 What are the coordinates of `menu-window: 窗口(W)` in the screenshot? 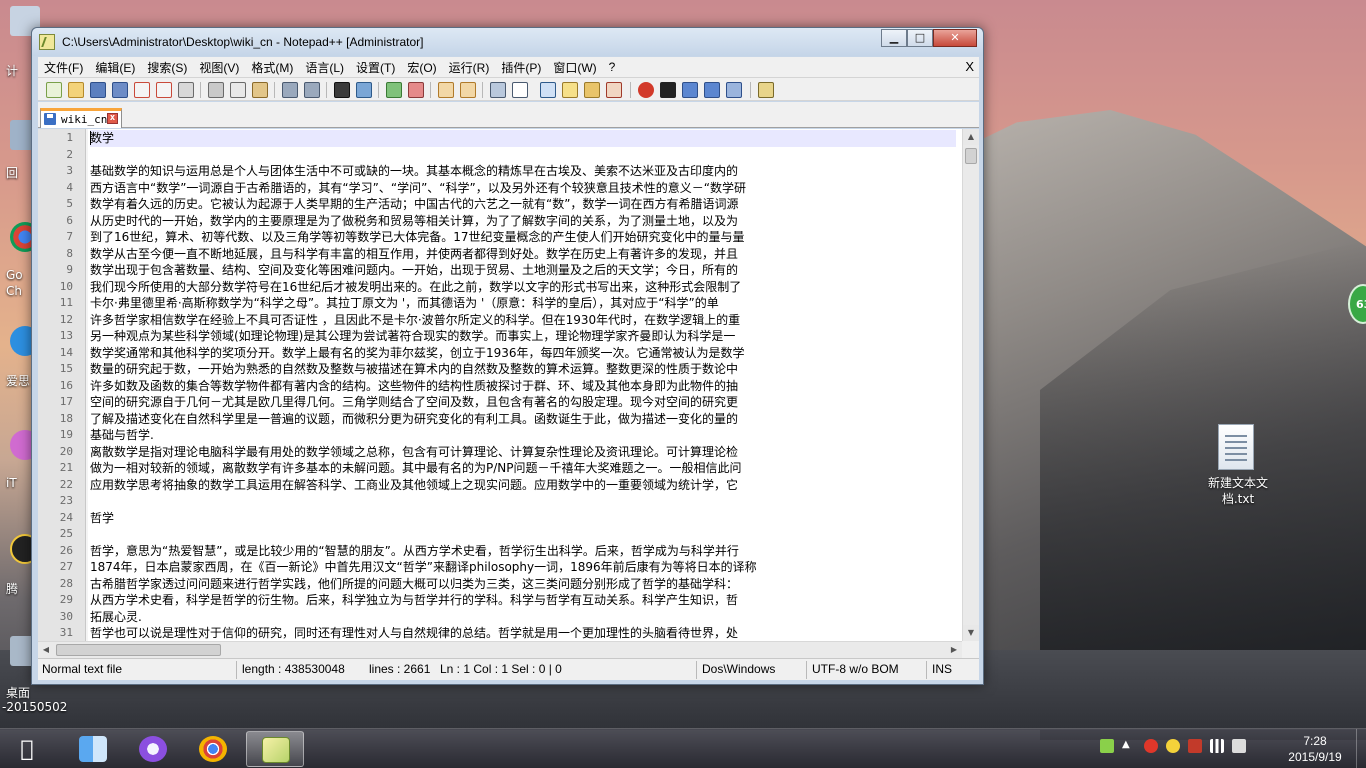 It's located at (574, 67).